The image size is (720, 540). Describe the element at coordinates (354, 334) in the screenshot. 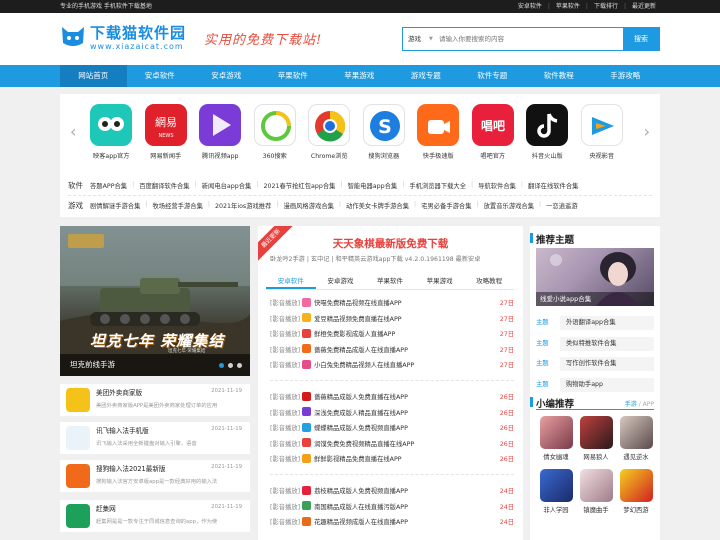

I see `list-item-title: 鲜橙免费影视成版人直播APP` at that location.